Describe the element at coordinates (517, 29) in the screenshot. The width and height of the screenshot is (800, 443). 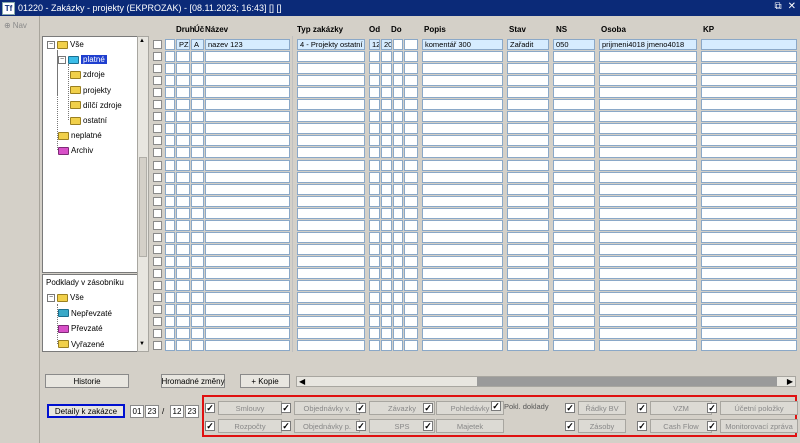
I see `column-header-stav: Stav` at that location.